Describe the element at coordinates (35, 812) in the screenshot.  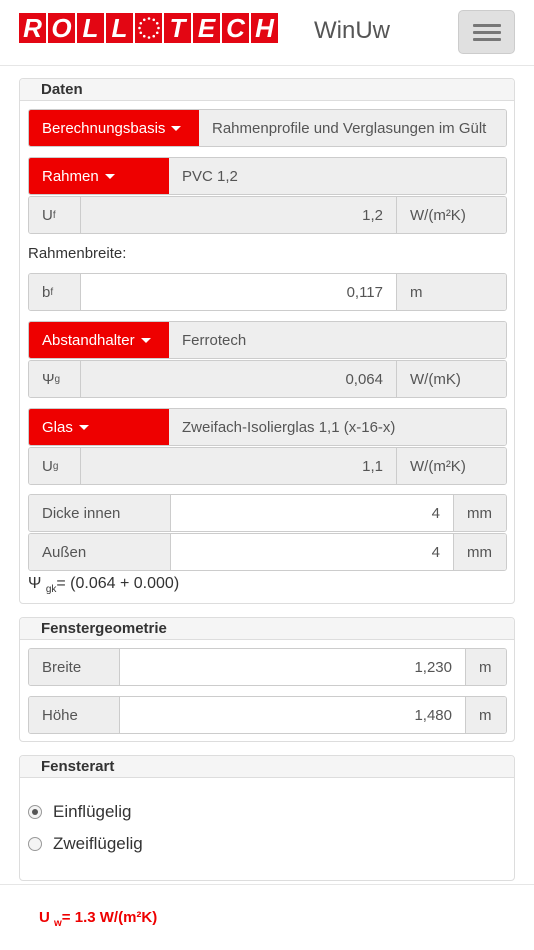
I see `radio-checked-icon` at that location.